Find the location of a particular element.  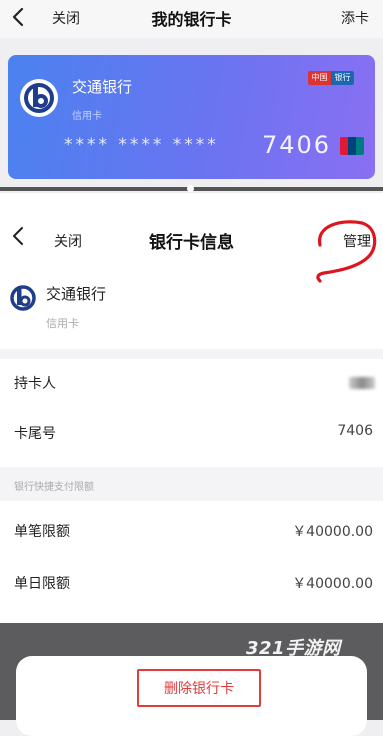

card-tail-row: 卡尾号 7406 is located at coordinates (191, 434).